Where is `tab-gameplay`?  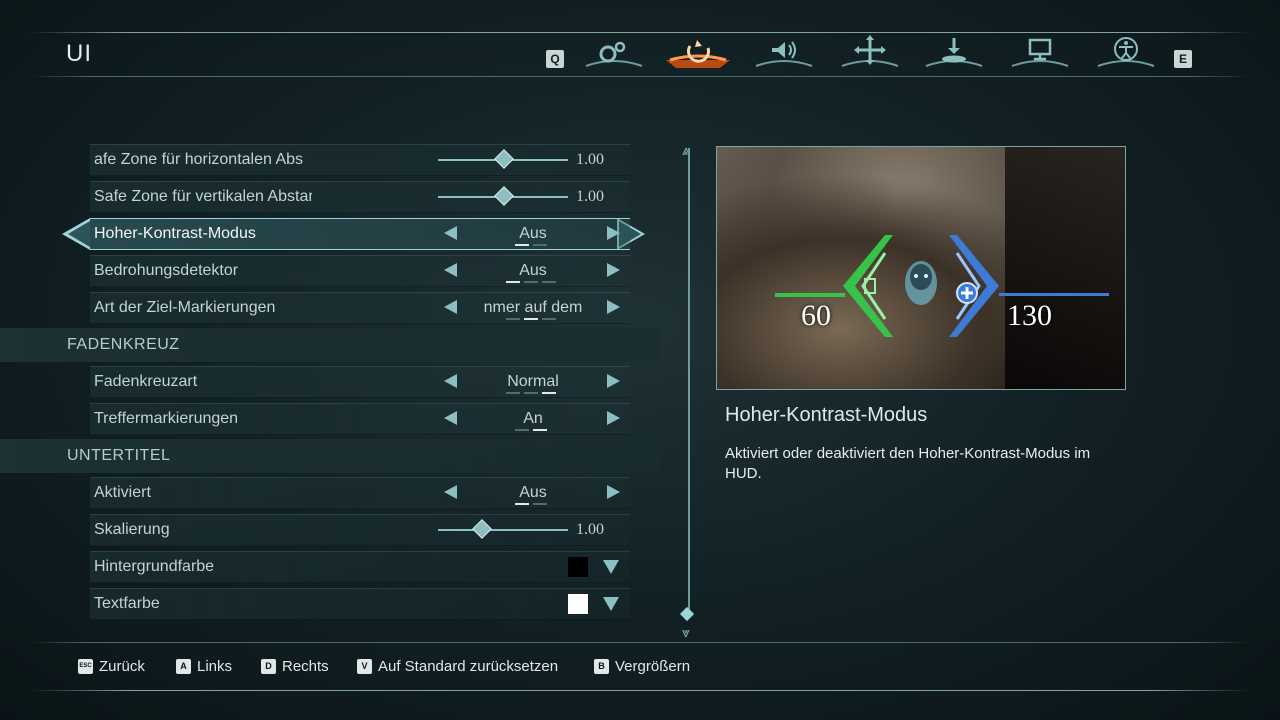 tab-gameplay is located at coordinates (614, 53).